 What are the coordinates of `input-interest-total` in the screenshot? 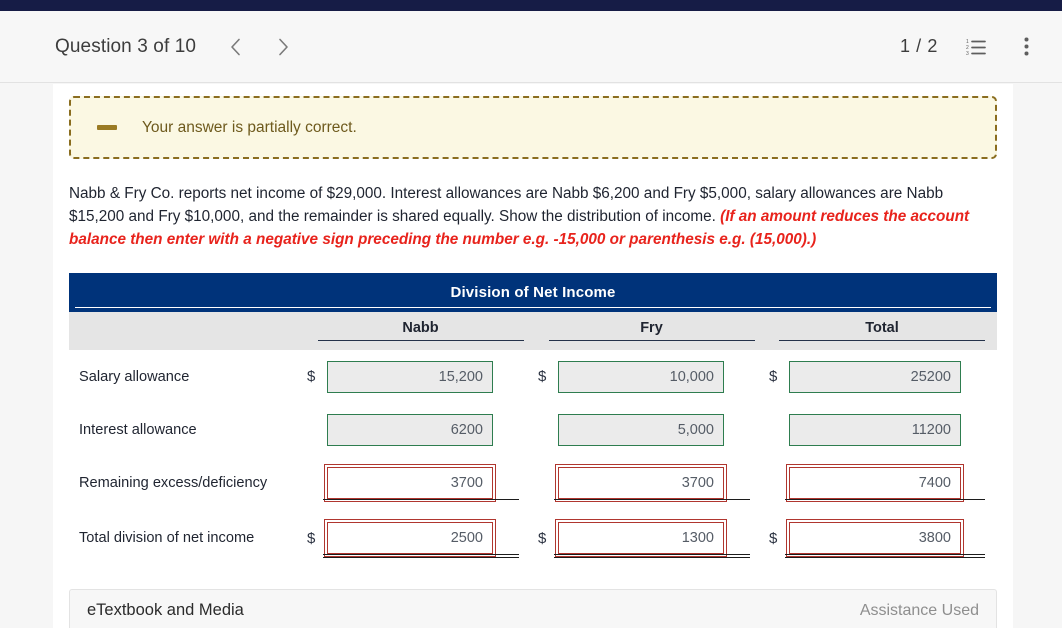 It's located at (875, 429).